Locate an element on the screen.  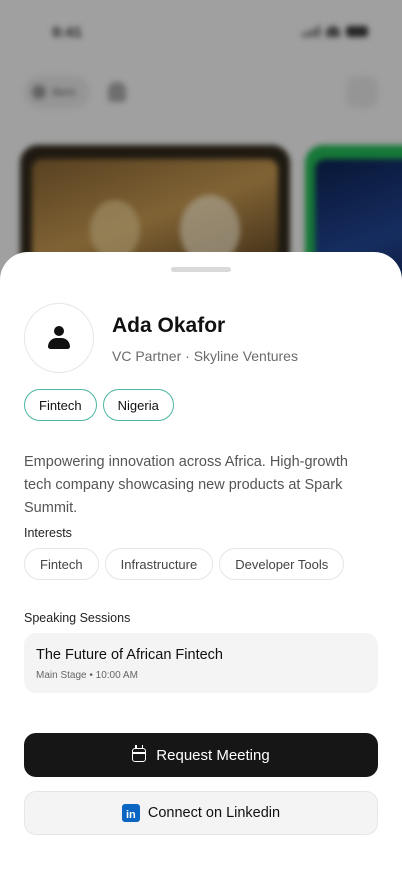
tag-fintech: Fintech is located at coordinates (60, 405).